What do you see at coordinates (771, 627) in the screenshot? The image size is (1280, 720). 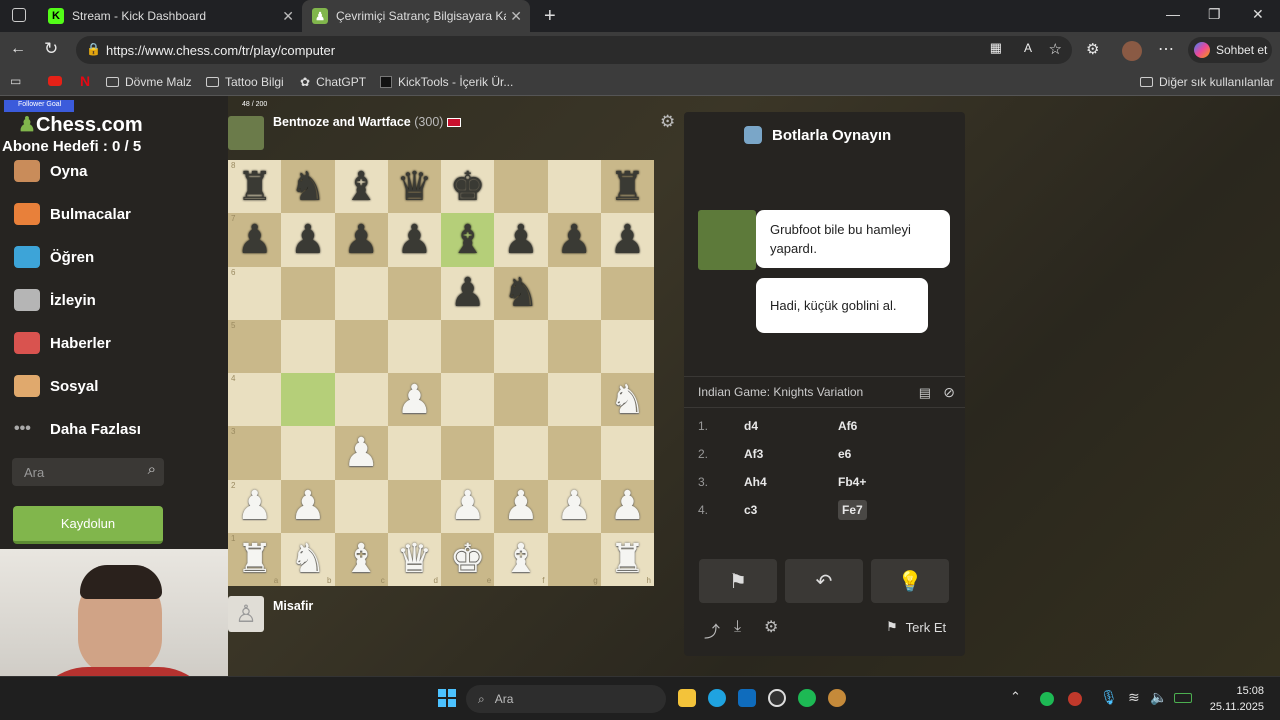 I see `settings-icon: ⚙` at bounding box center [771, 627].